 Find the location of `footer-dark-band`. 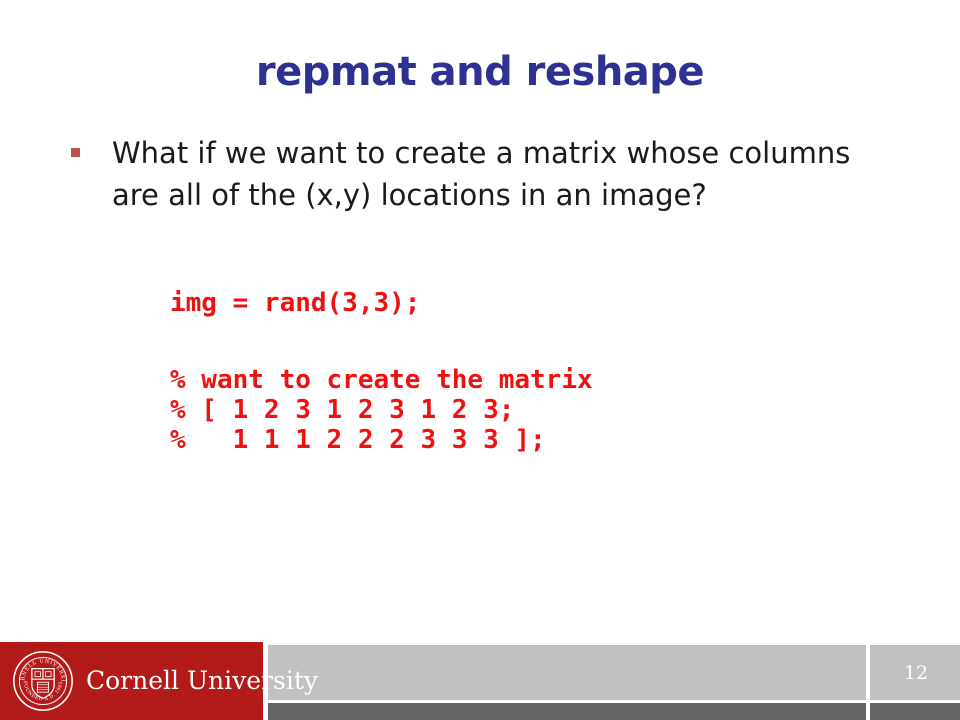

footer-dark-band is located at coordinates (614, 711).